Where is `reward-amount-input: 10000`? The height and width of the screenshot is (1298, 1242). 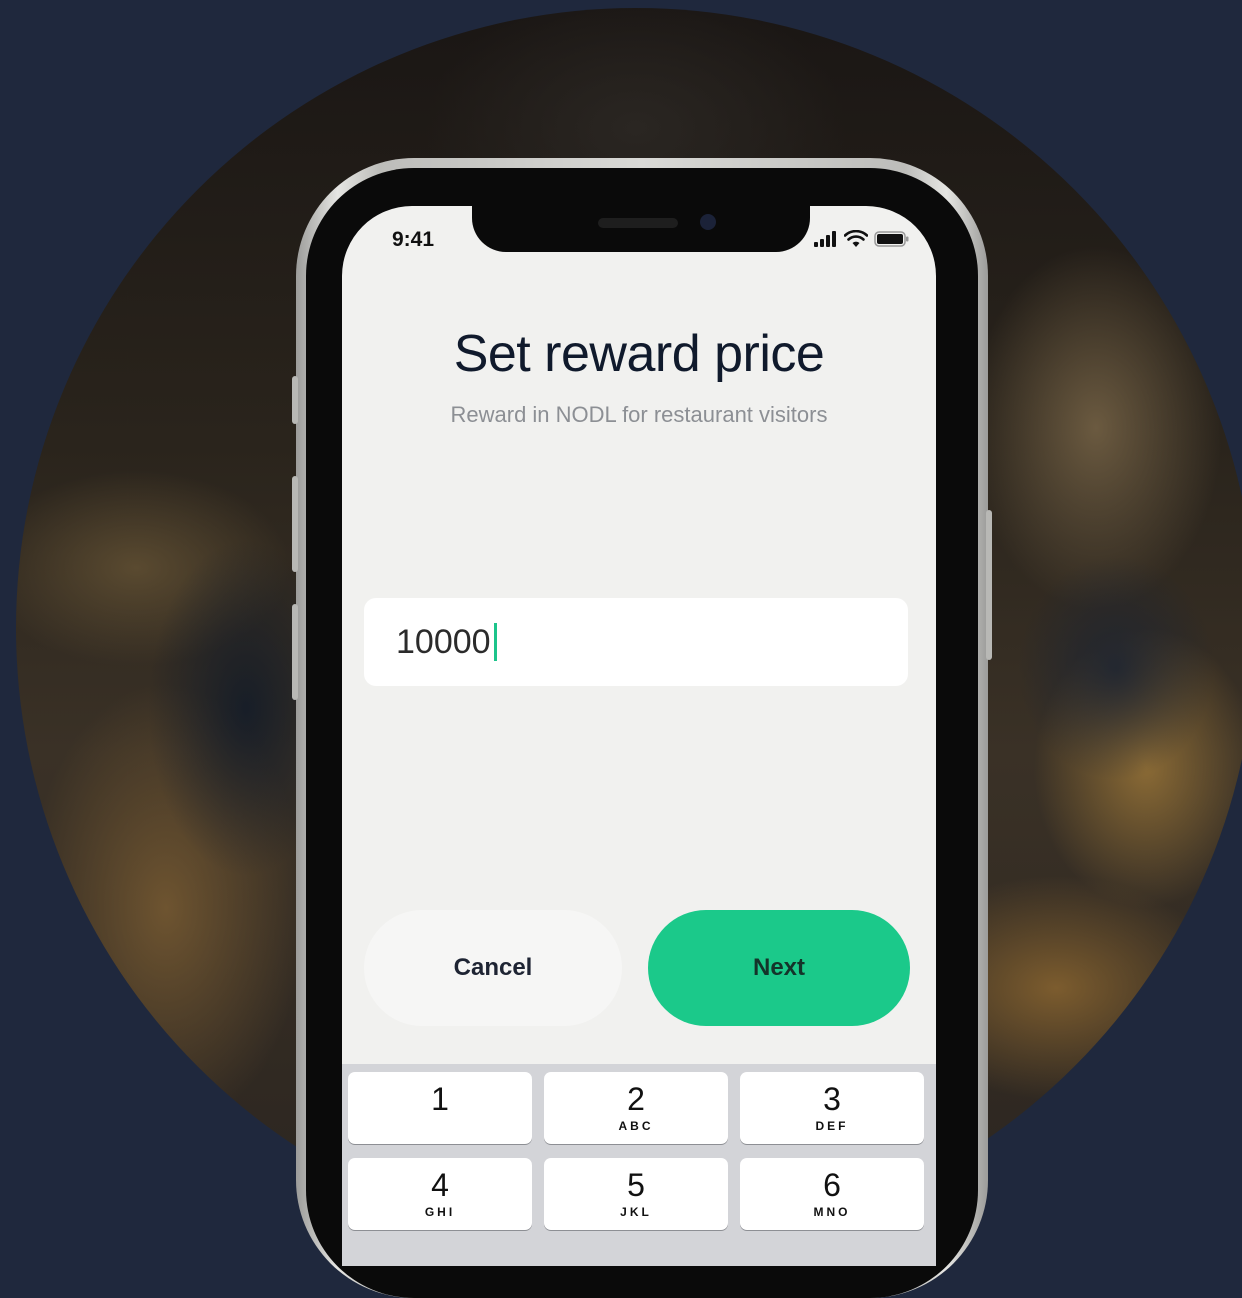 reward-amount-input: 10000 is located at coordinates (636, 642).